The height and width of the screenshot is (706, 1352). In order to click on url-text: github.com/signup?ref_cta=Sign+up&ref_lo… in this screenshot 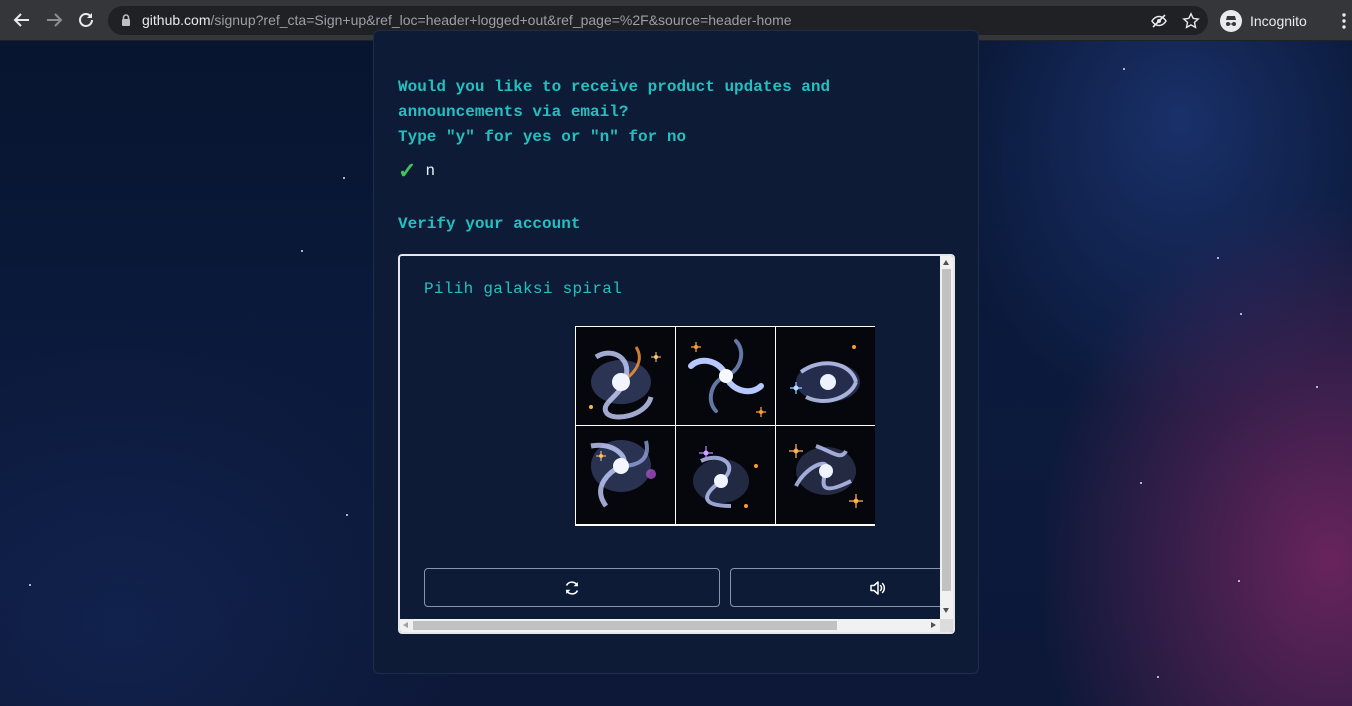, I will do `click(467, 20)`.